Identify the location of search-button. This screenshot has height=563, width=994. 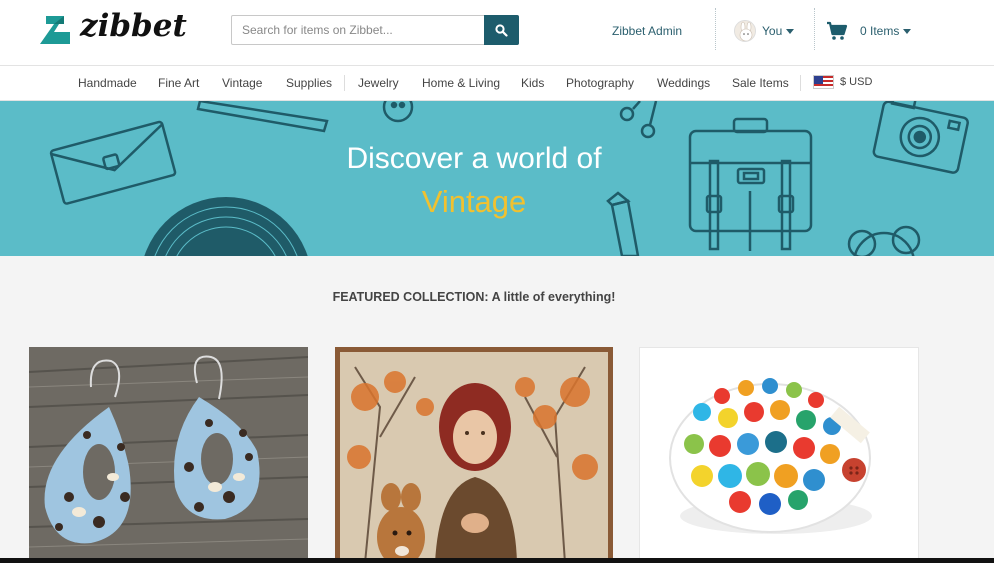
(501, 30).